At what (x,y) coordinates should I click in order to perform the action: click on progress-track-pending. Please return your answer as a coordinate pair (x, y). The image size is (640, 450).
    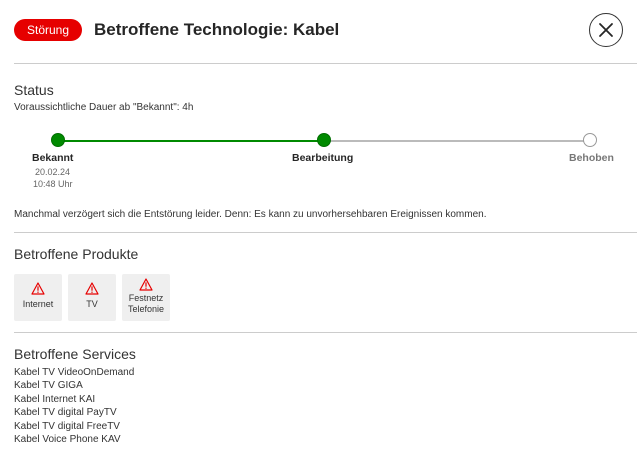
    Looking at the image, I should click on (457, 141).